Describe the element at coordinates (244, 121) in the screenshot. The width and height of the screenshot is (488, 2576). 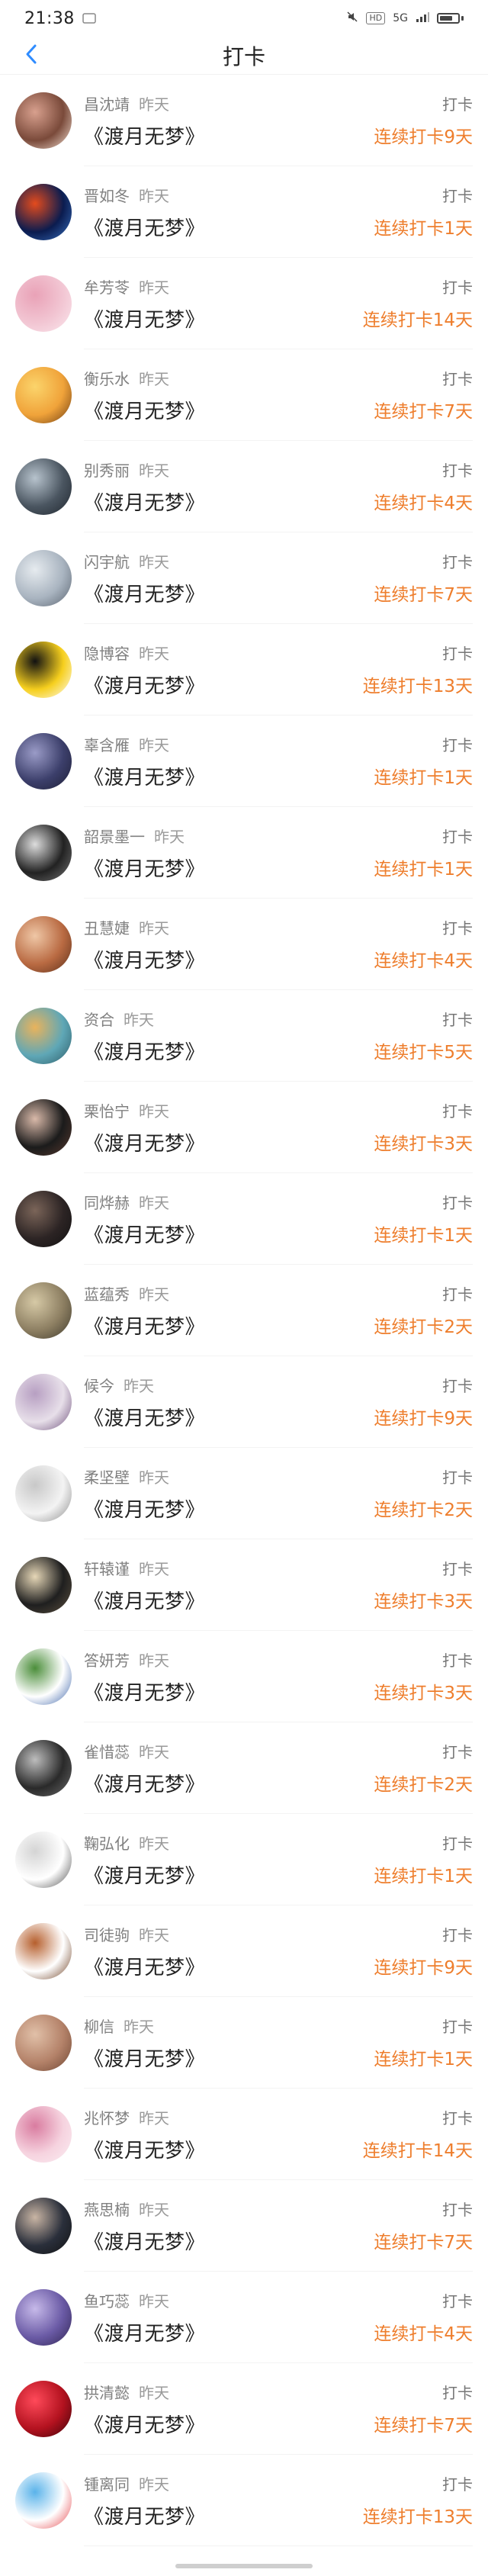
I see `list-item: 昌沈靖 昨天 《渡月无梦》 打卡 连续打卡9天` at that location.